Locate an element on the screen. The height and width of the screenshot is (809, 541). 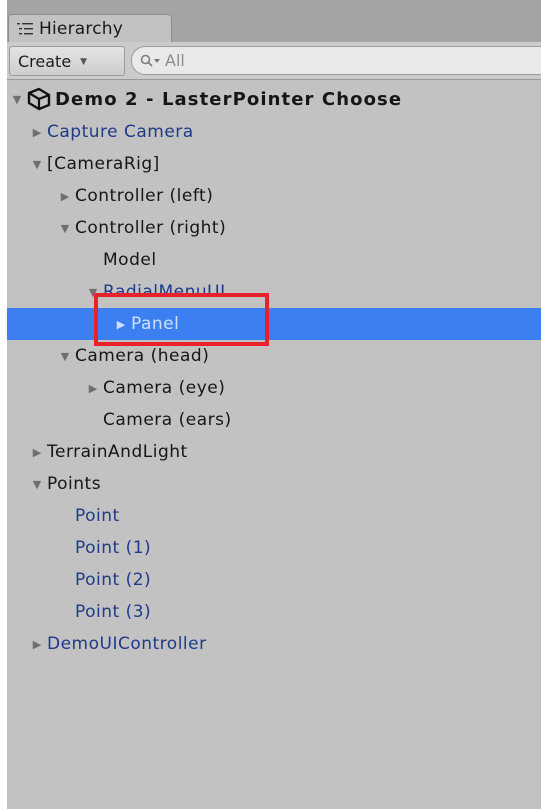
tab-strip: Hierarchy is located at coordinates (274, 21).